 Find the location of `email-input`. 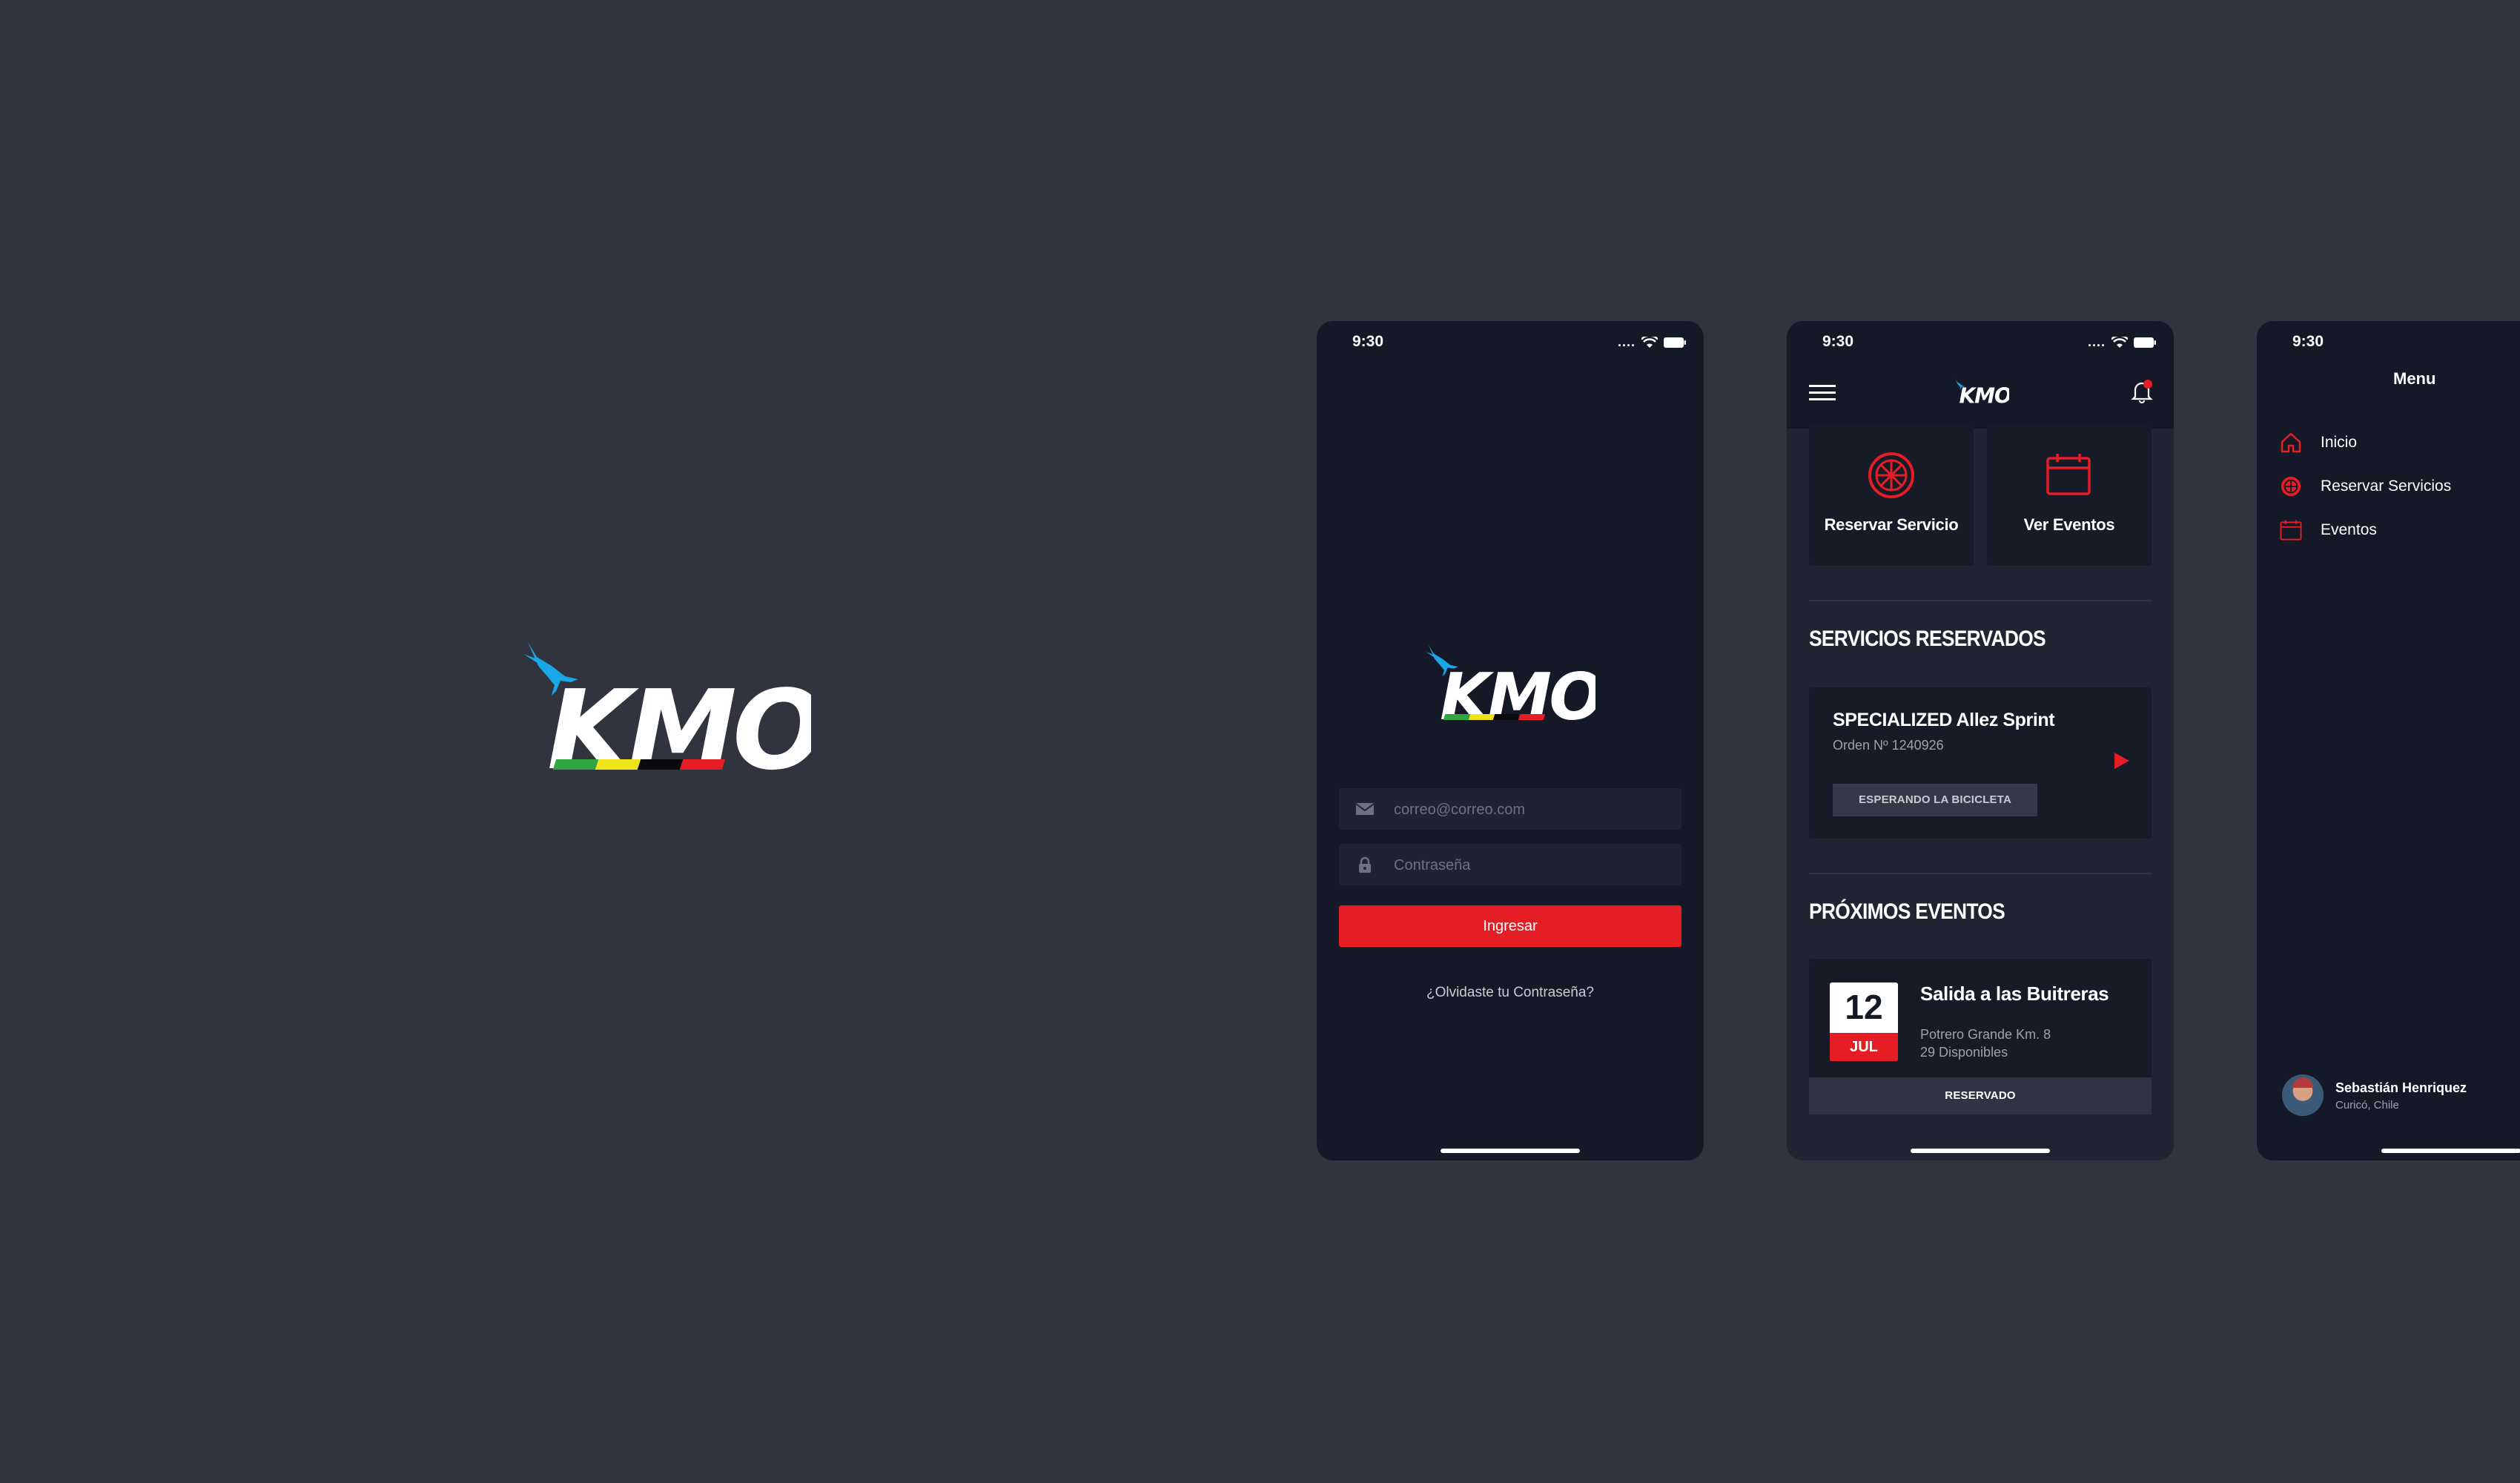

email-input is located at coordinates (1534, 810).